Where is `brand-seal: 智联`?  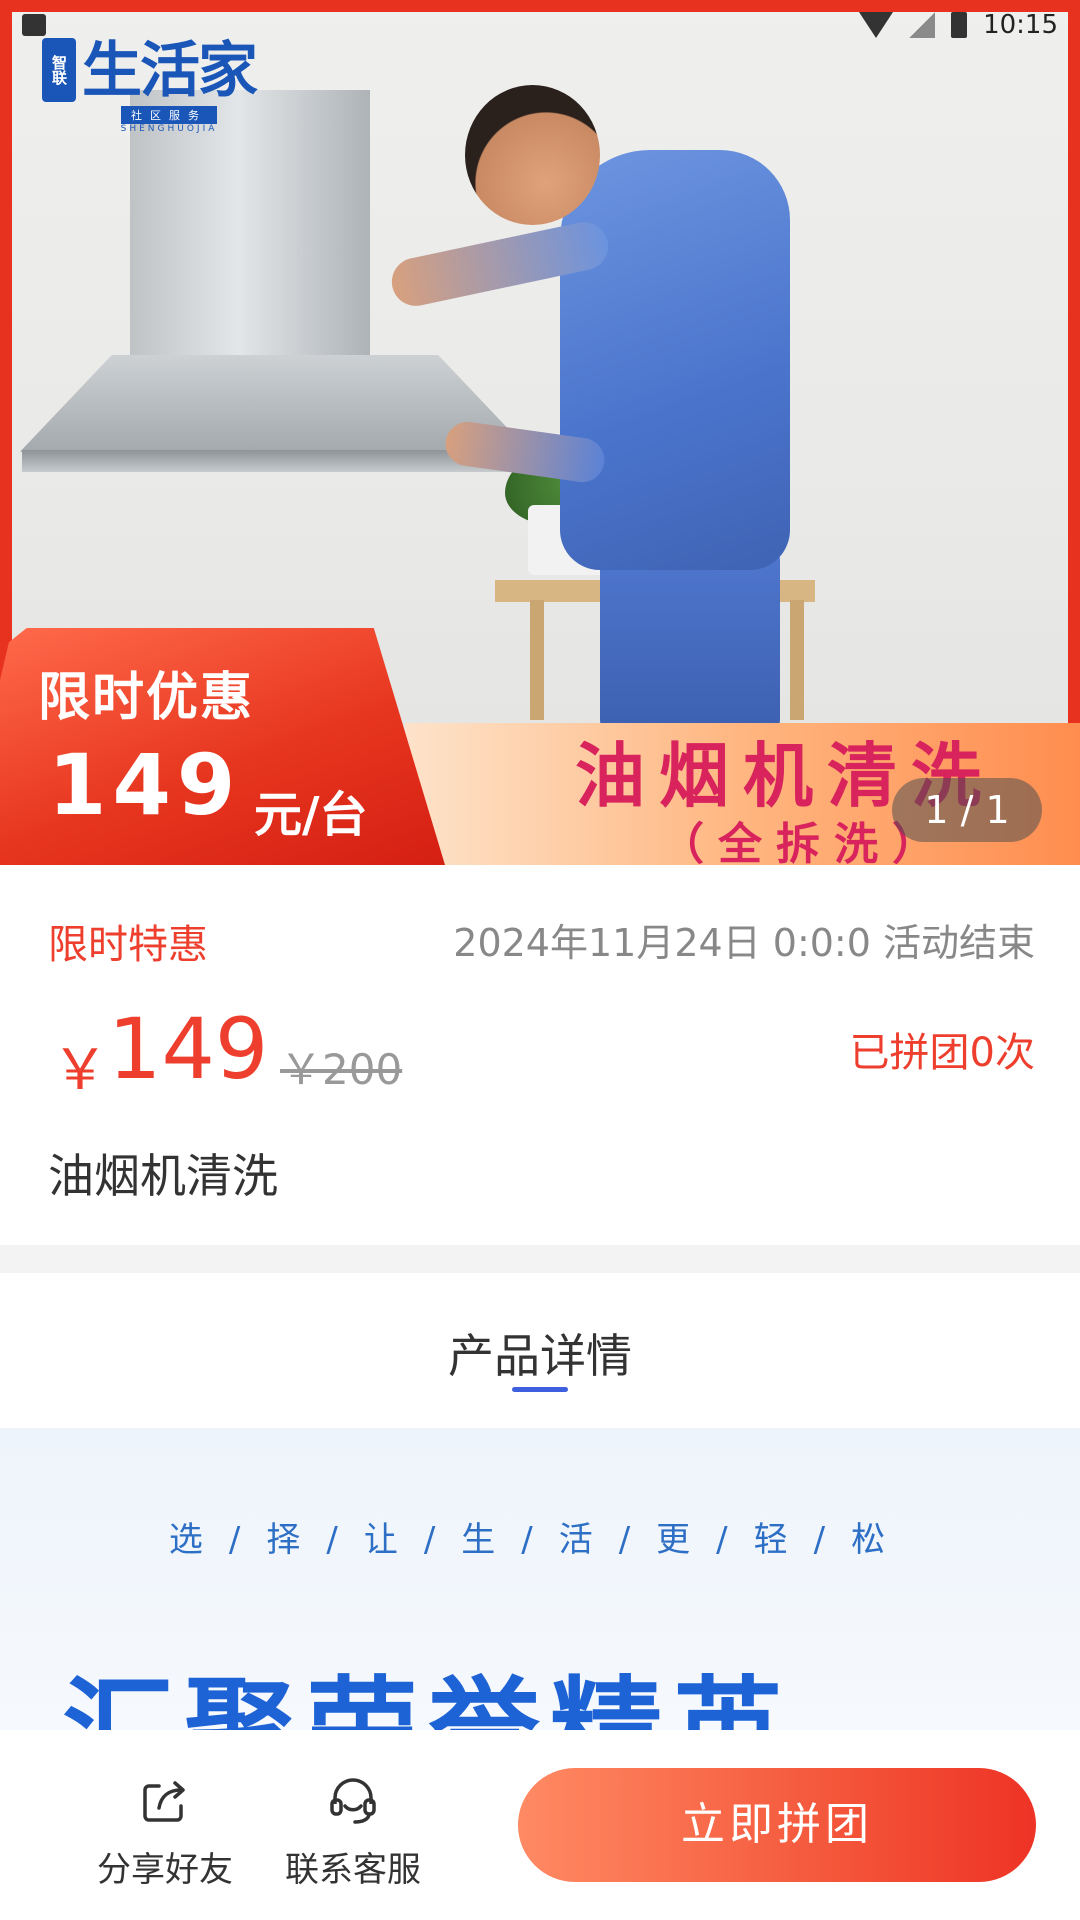 brand-seal: 智联 is located at coordinates (59, 70).